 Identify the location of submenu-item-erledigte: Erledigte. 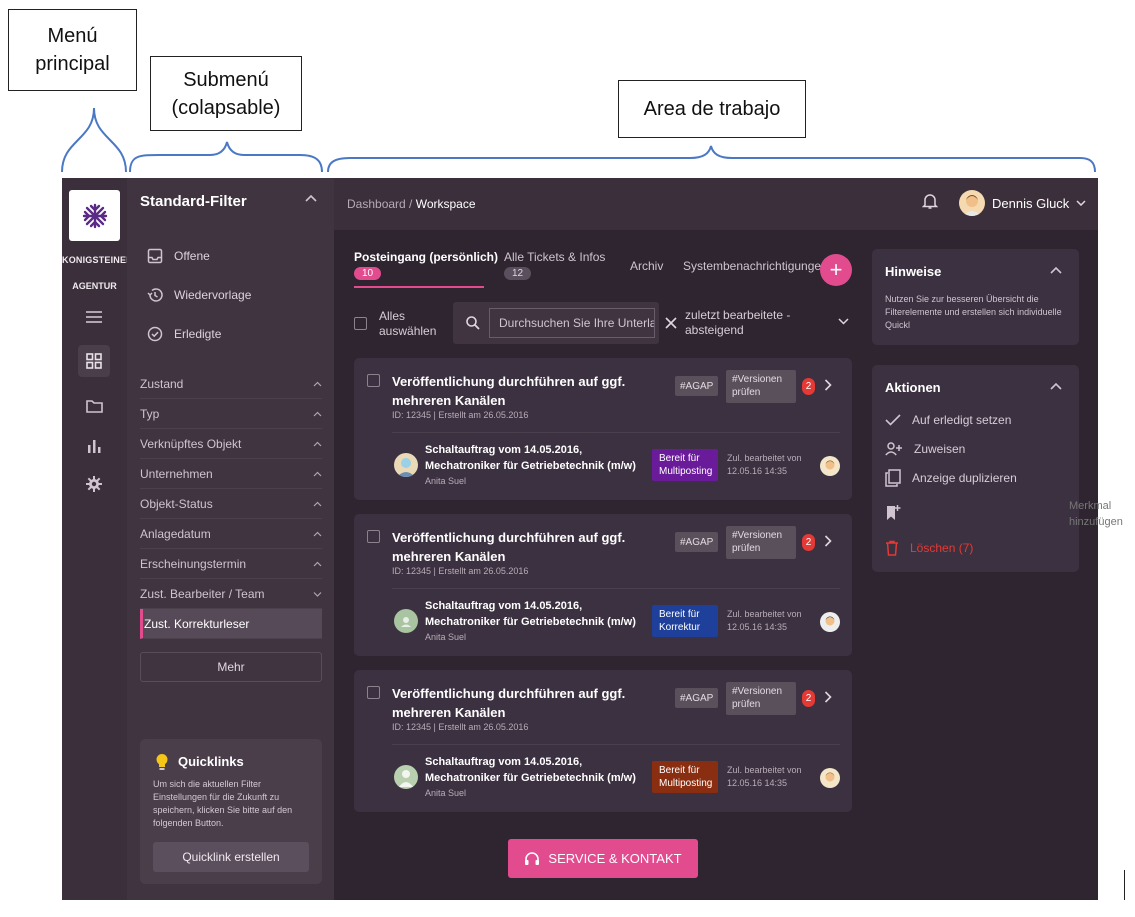
(184, 334).